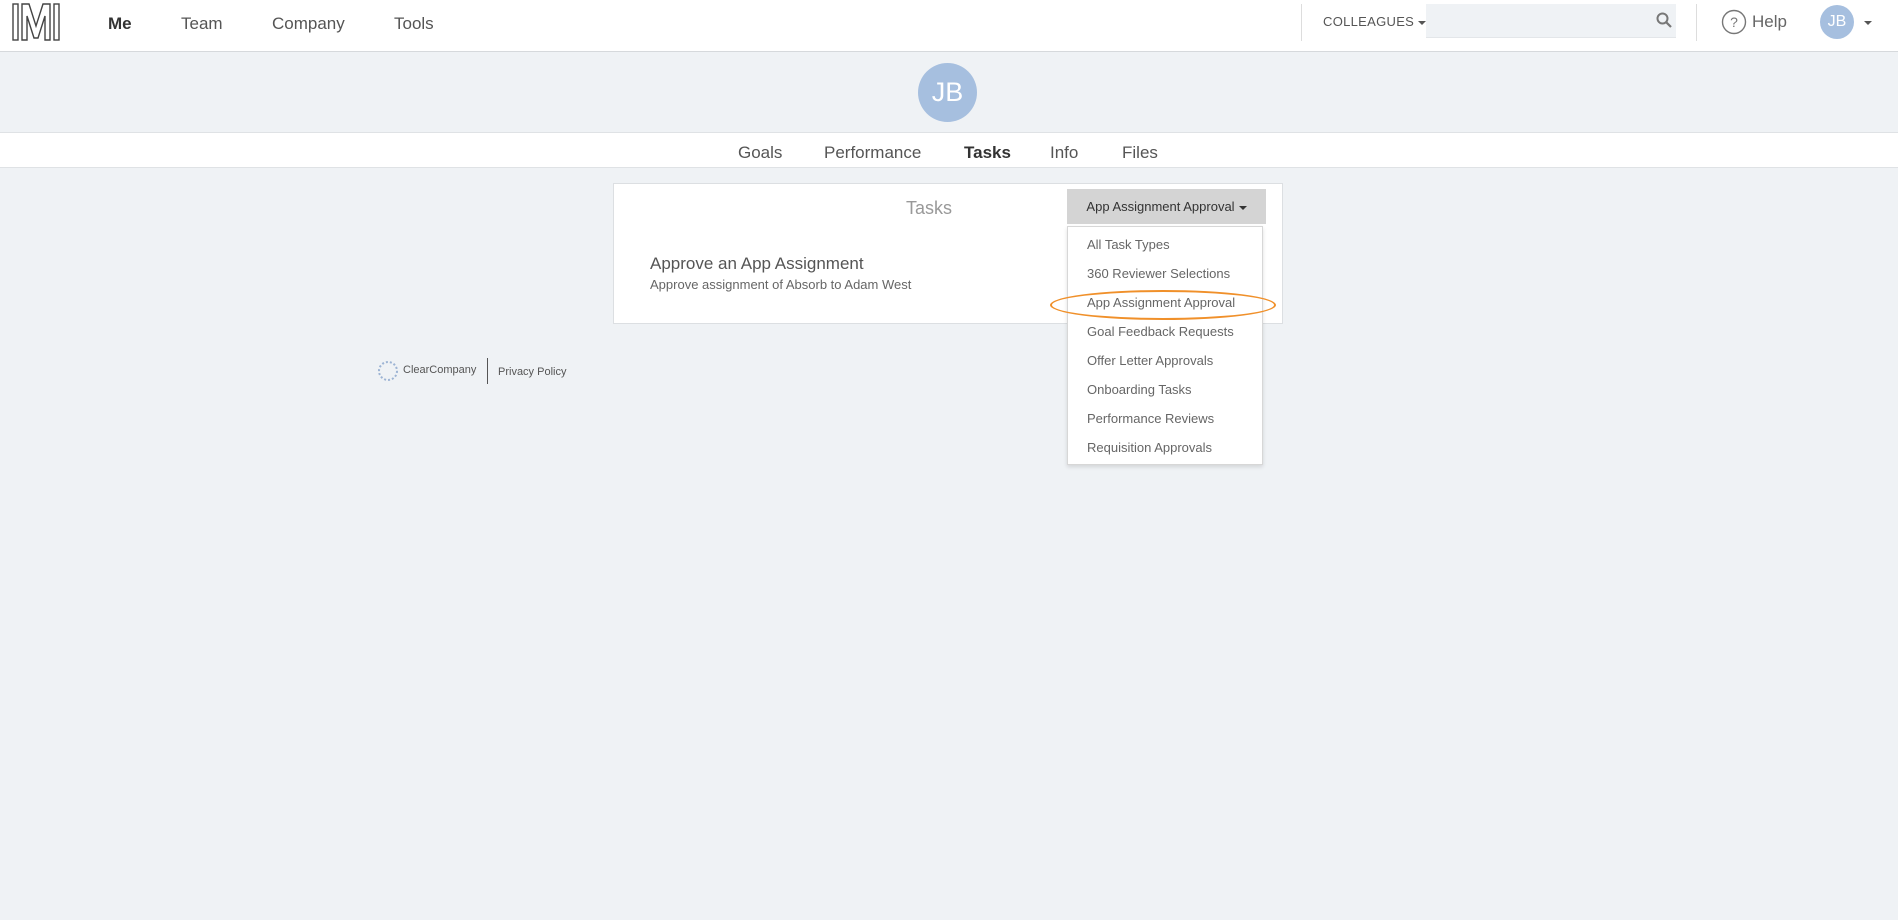 This screenshot has height=920, width=1898. What do you see at coordinates (1369, 21) in the screenshot?
I see `colleagues-label: COLLEAGUES` at bounding box center [1369, 21].